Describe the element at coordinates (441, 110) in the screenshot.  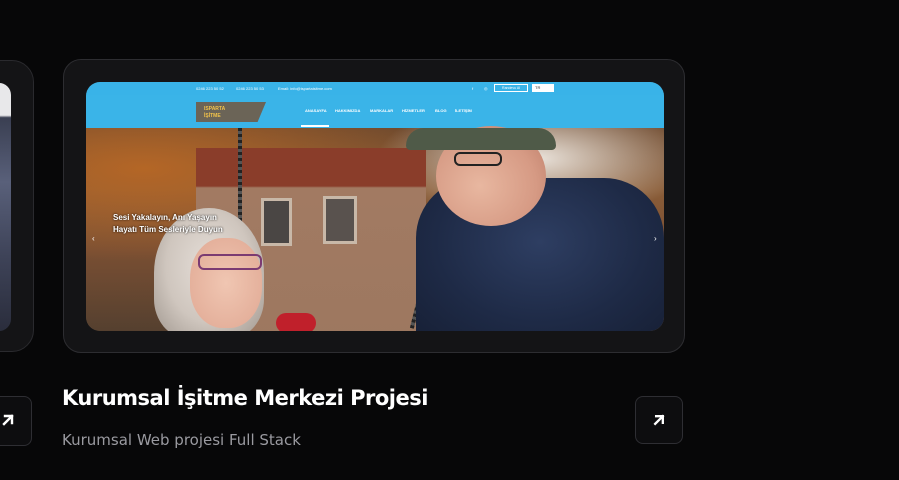
I see `preview-nav-item: BLOG` at that location.